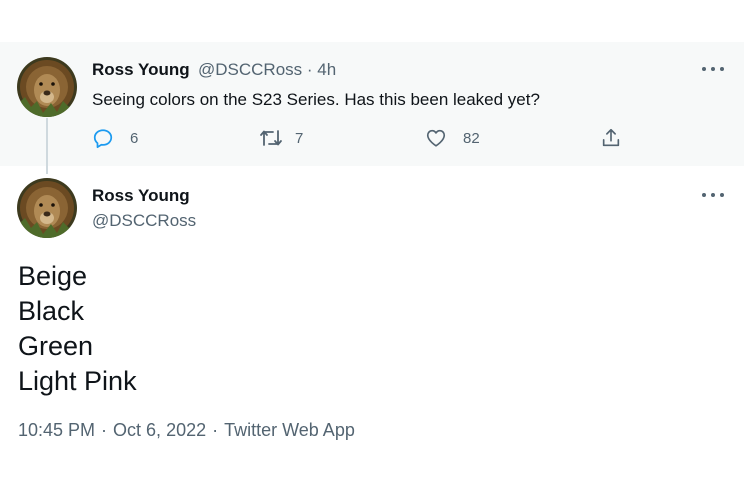 This screenshot has height=496, width=744. What do you see at coordinates (141, 70) in the screenshot?
I see `parent-author-name: Ross Young` at bounding box center [141, 70].